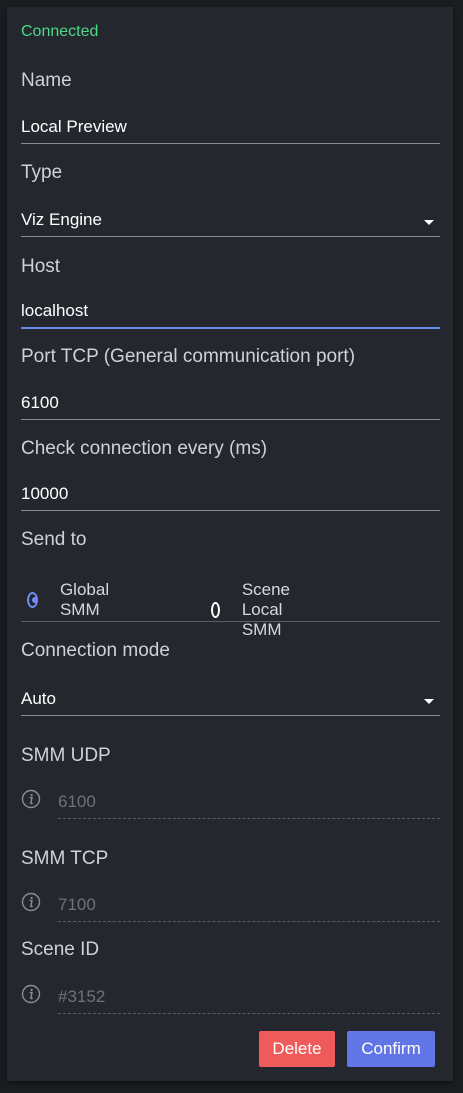 The width and height of the screenshot is (463, 1093). Describe the element at coordinates (82, 996) in the screenshot. I see `scene-id-placeholder: #3152` at that location.